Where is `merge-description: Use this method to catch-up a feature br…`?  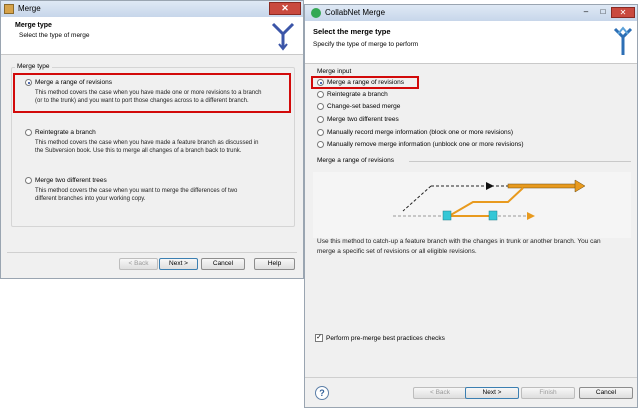 merge-description: Use this method to catch-up a feature br… is located at coordinates (459, 247).